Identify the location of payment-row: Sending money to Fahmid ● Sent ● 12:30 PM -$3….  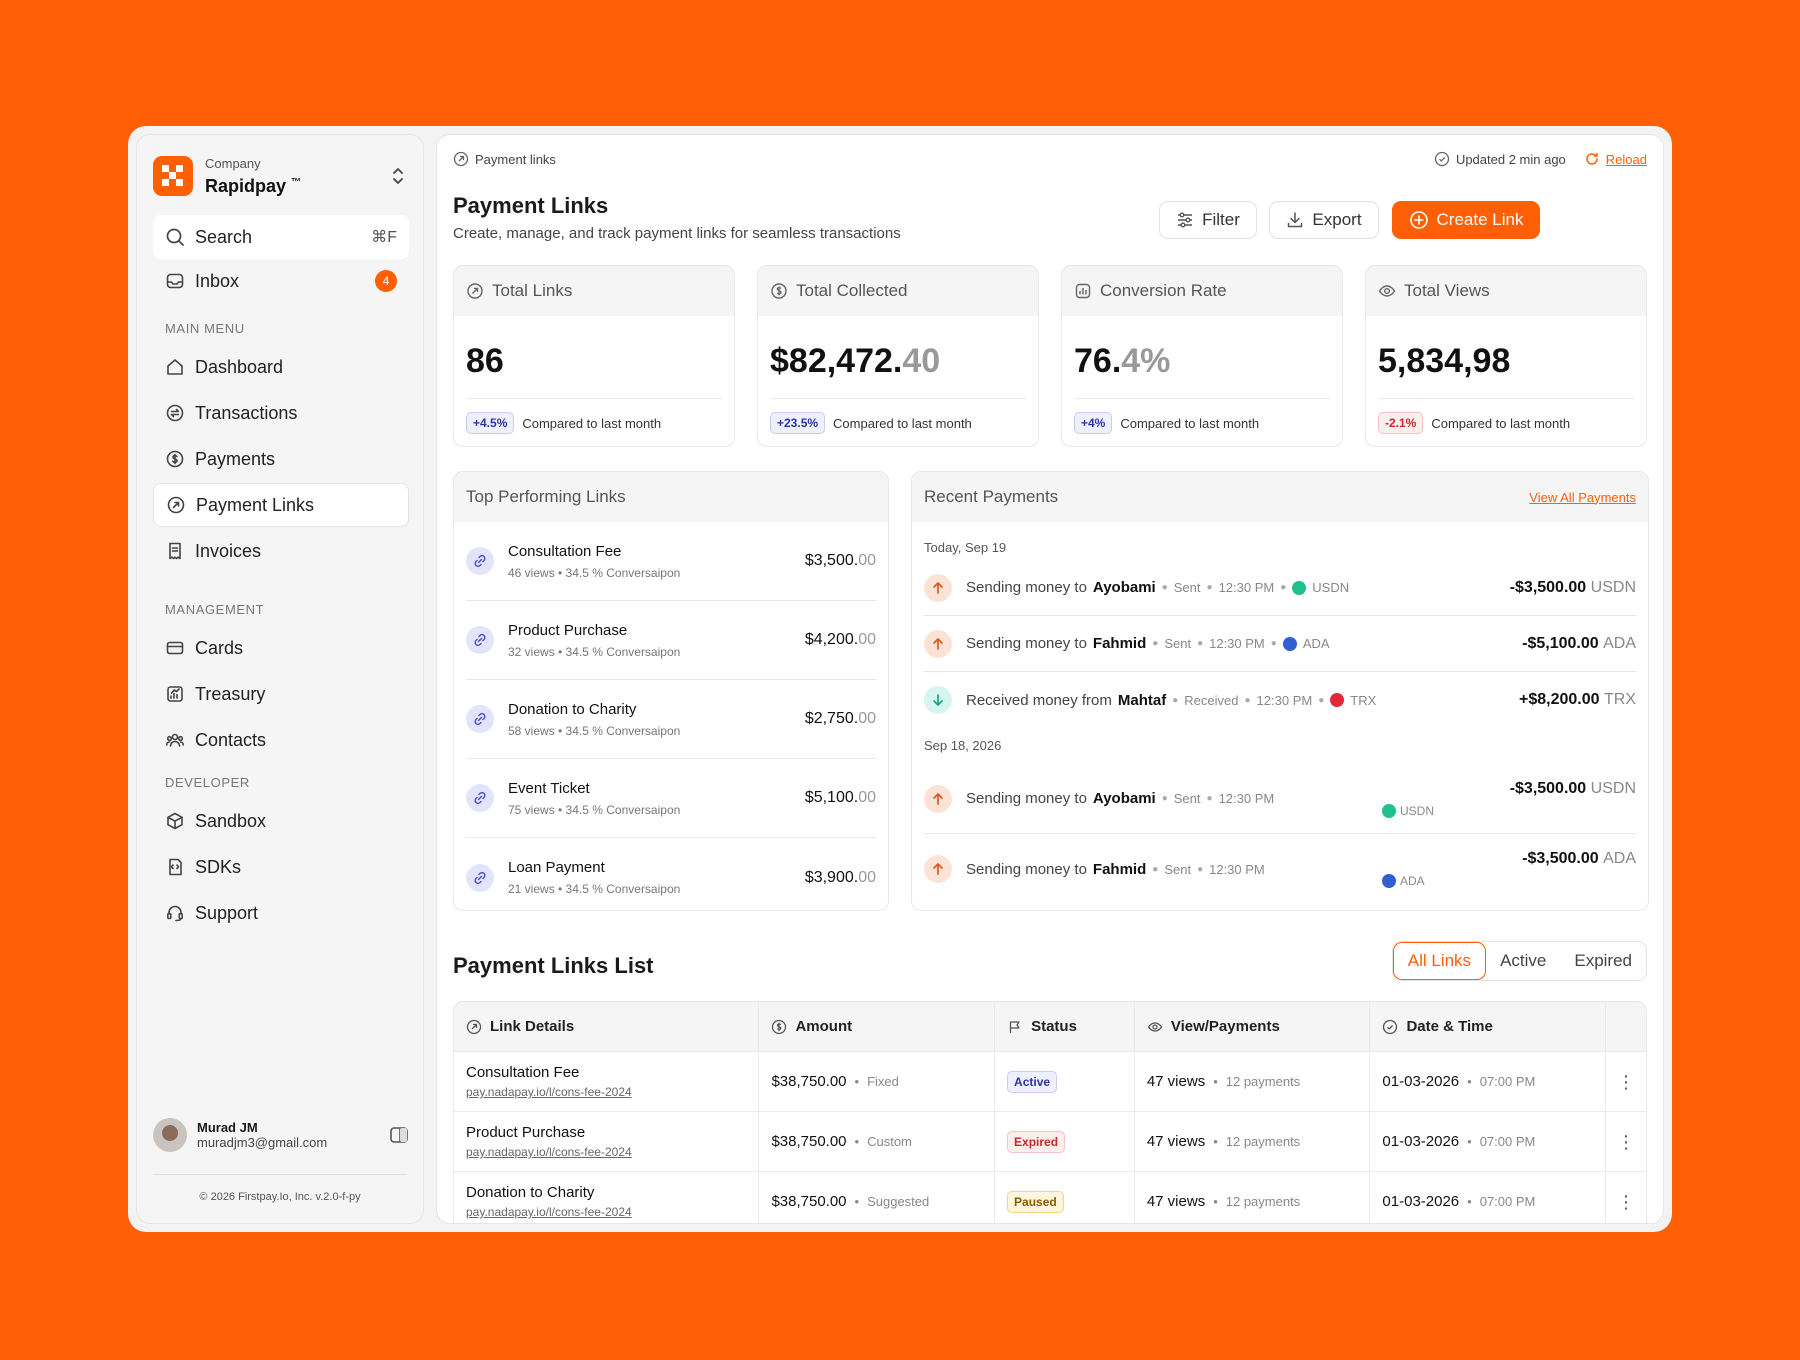
(1280, 869).